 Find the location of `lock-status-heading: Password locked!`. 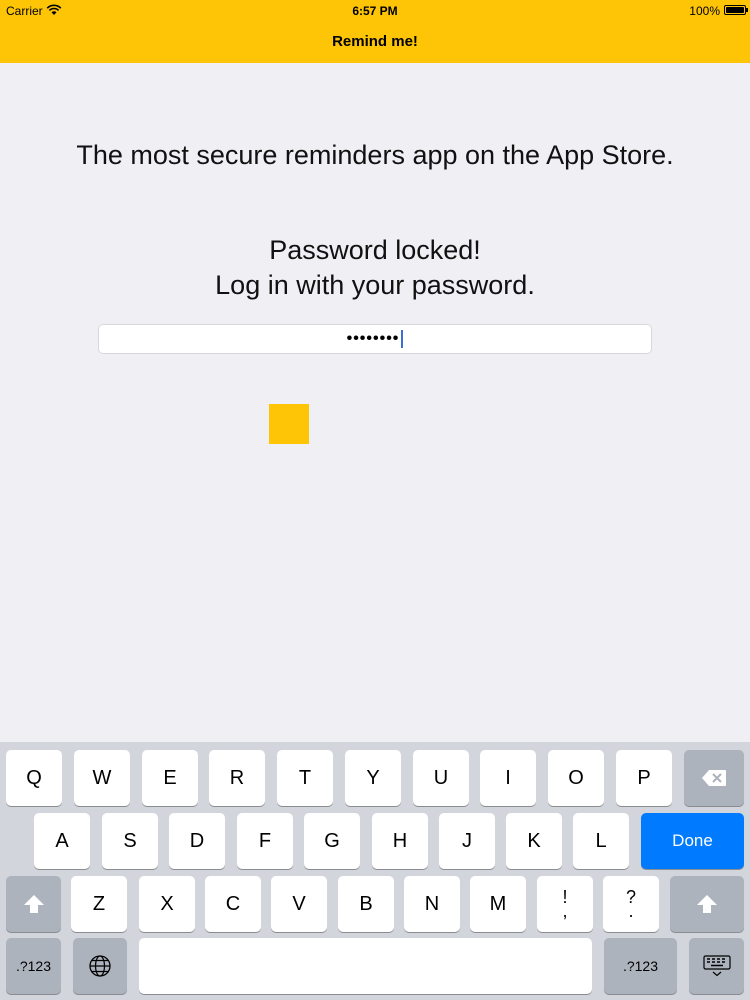

lock-status-heading: Password locked! is located at coordinates (375, 250).